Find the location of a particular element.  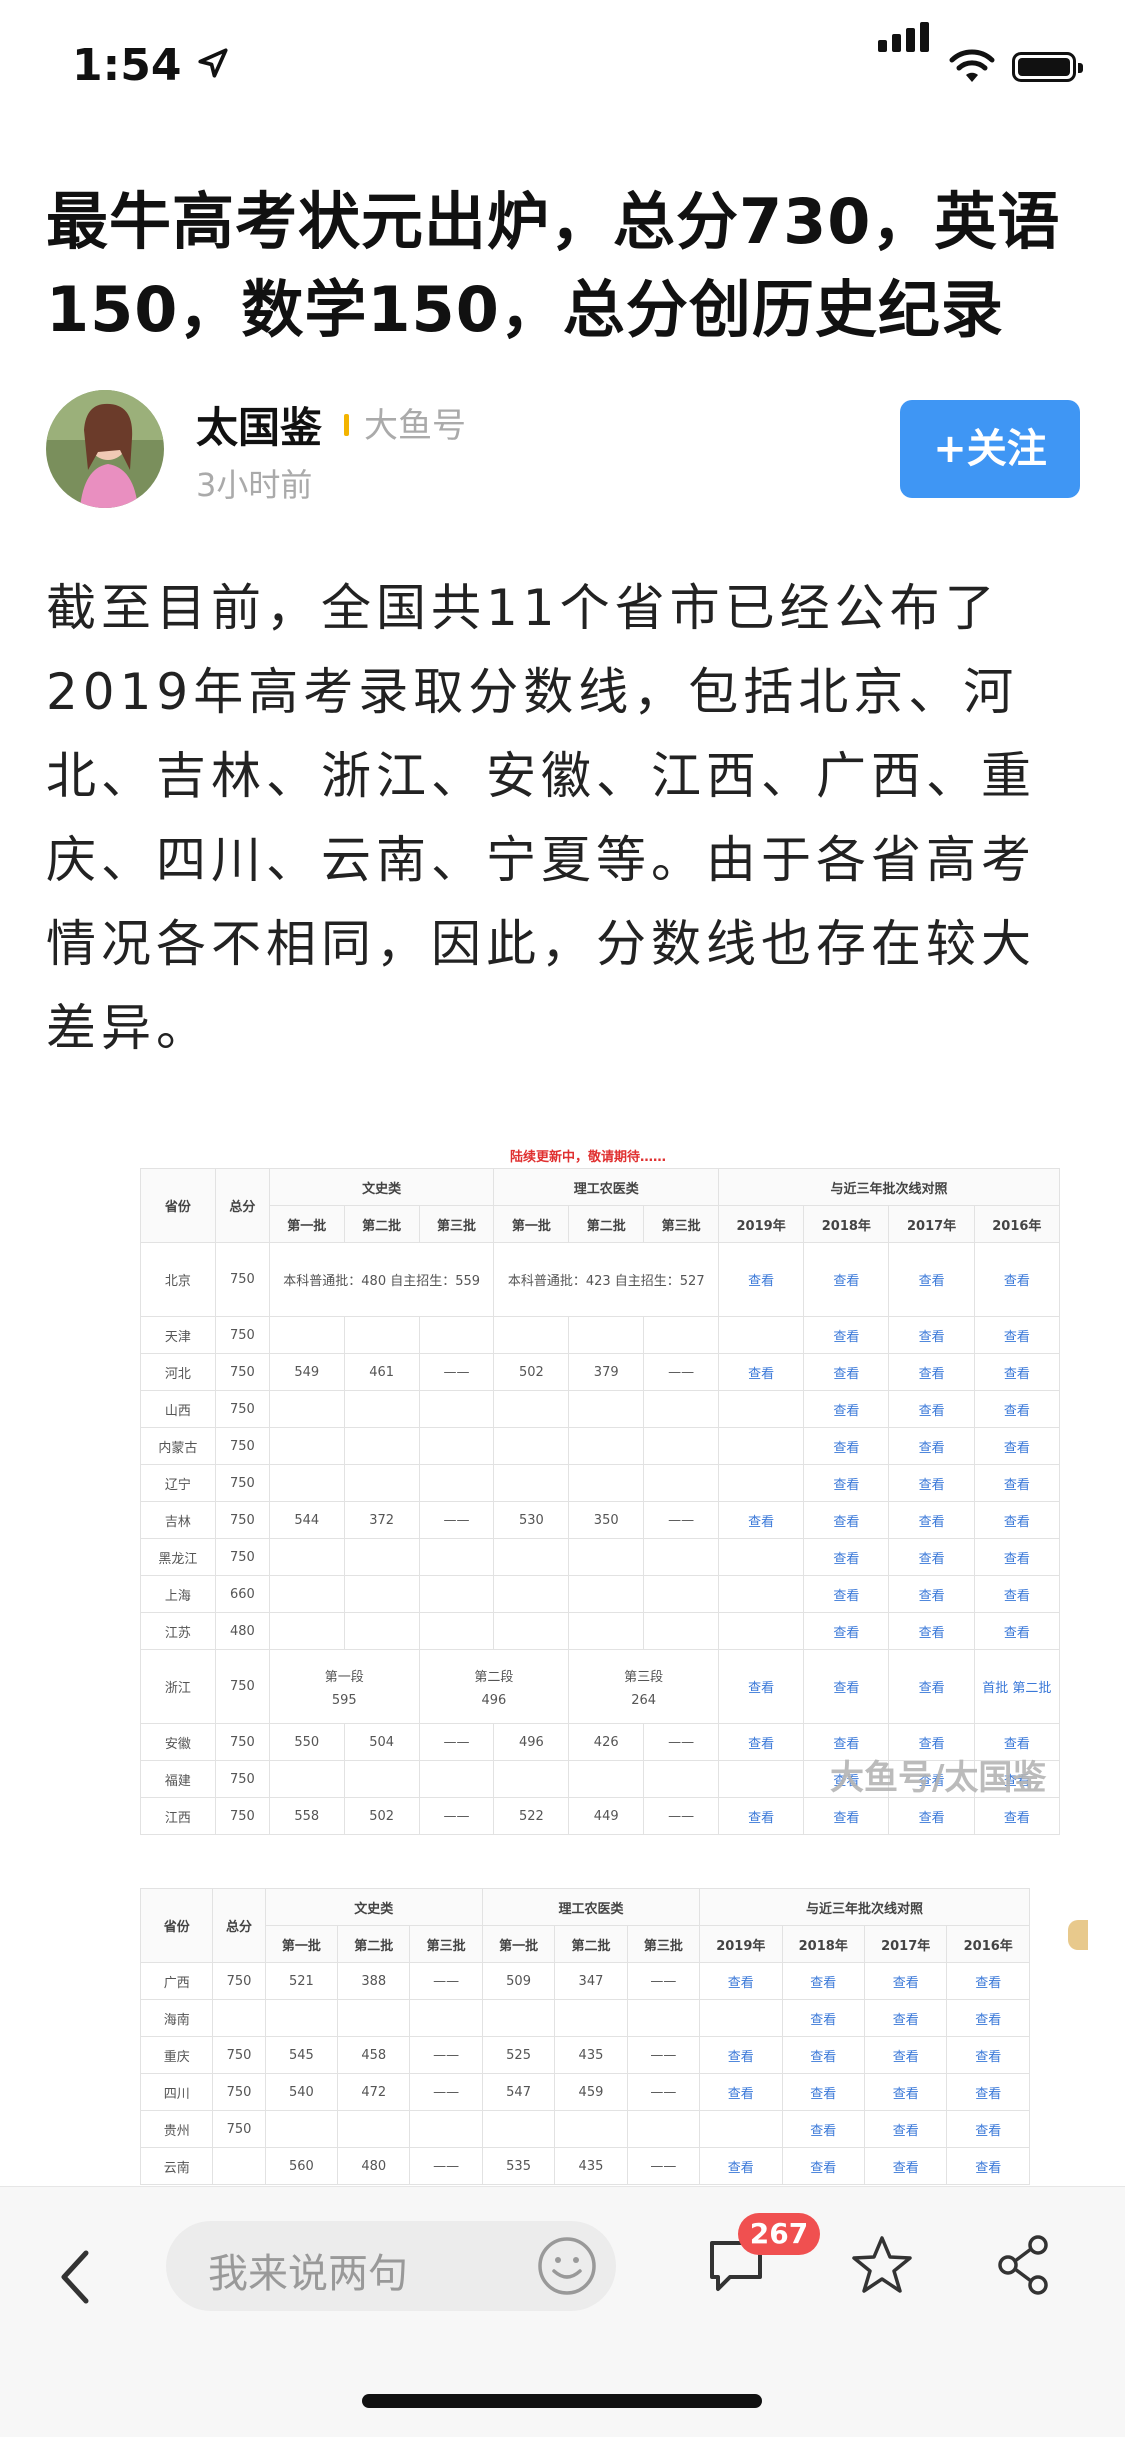

header-compare: 与近三年批次线对照 is located at coordinates (889, 1187).